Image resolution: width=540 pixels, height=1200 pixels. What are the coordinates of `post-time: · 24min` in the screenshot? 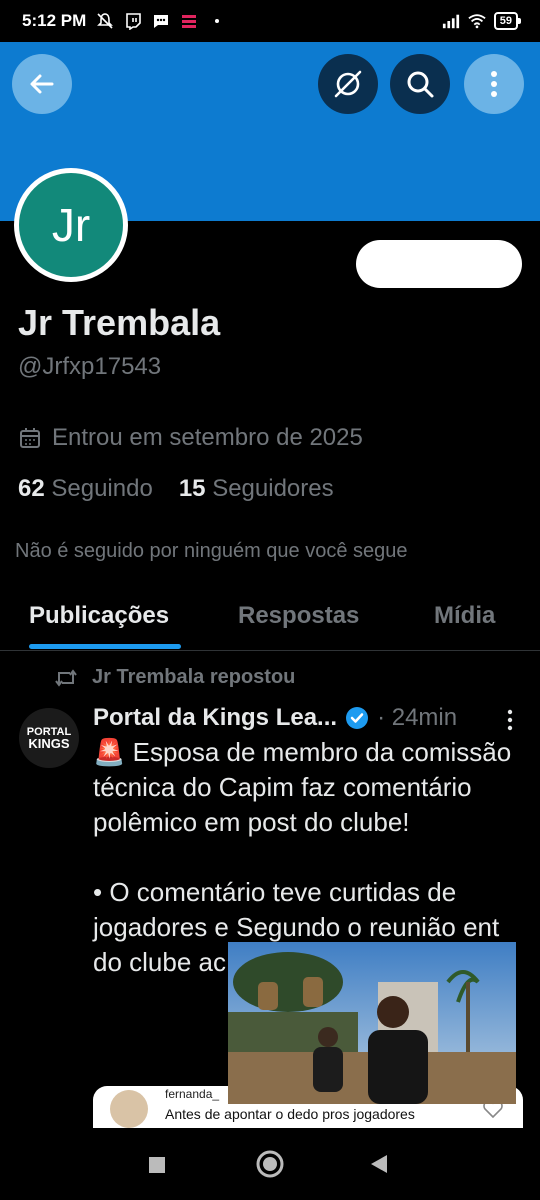 It's located at (417, 717).